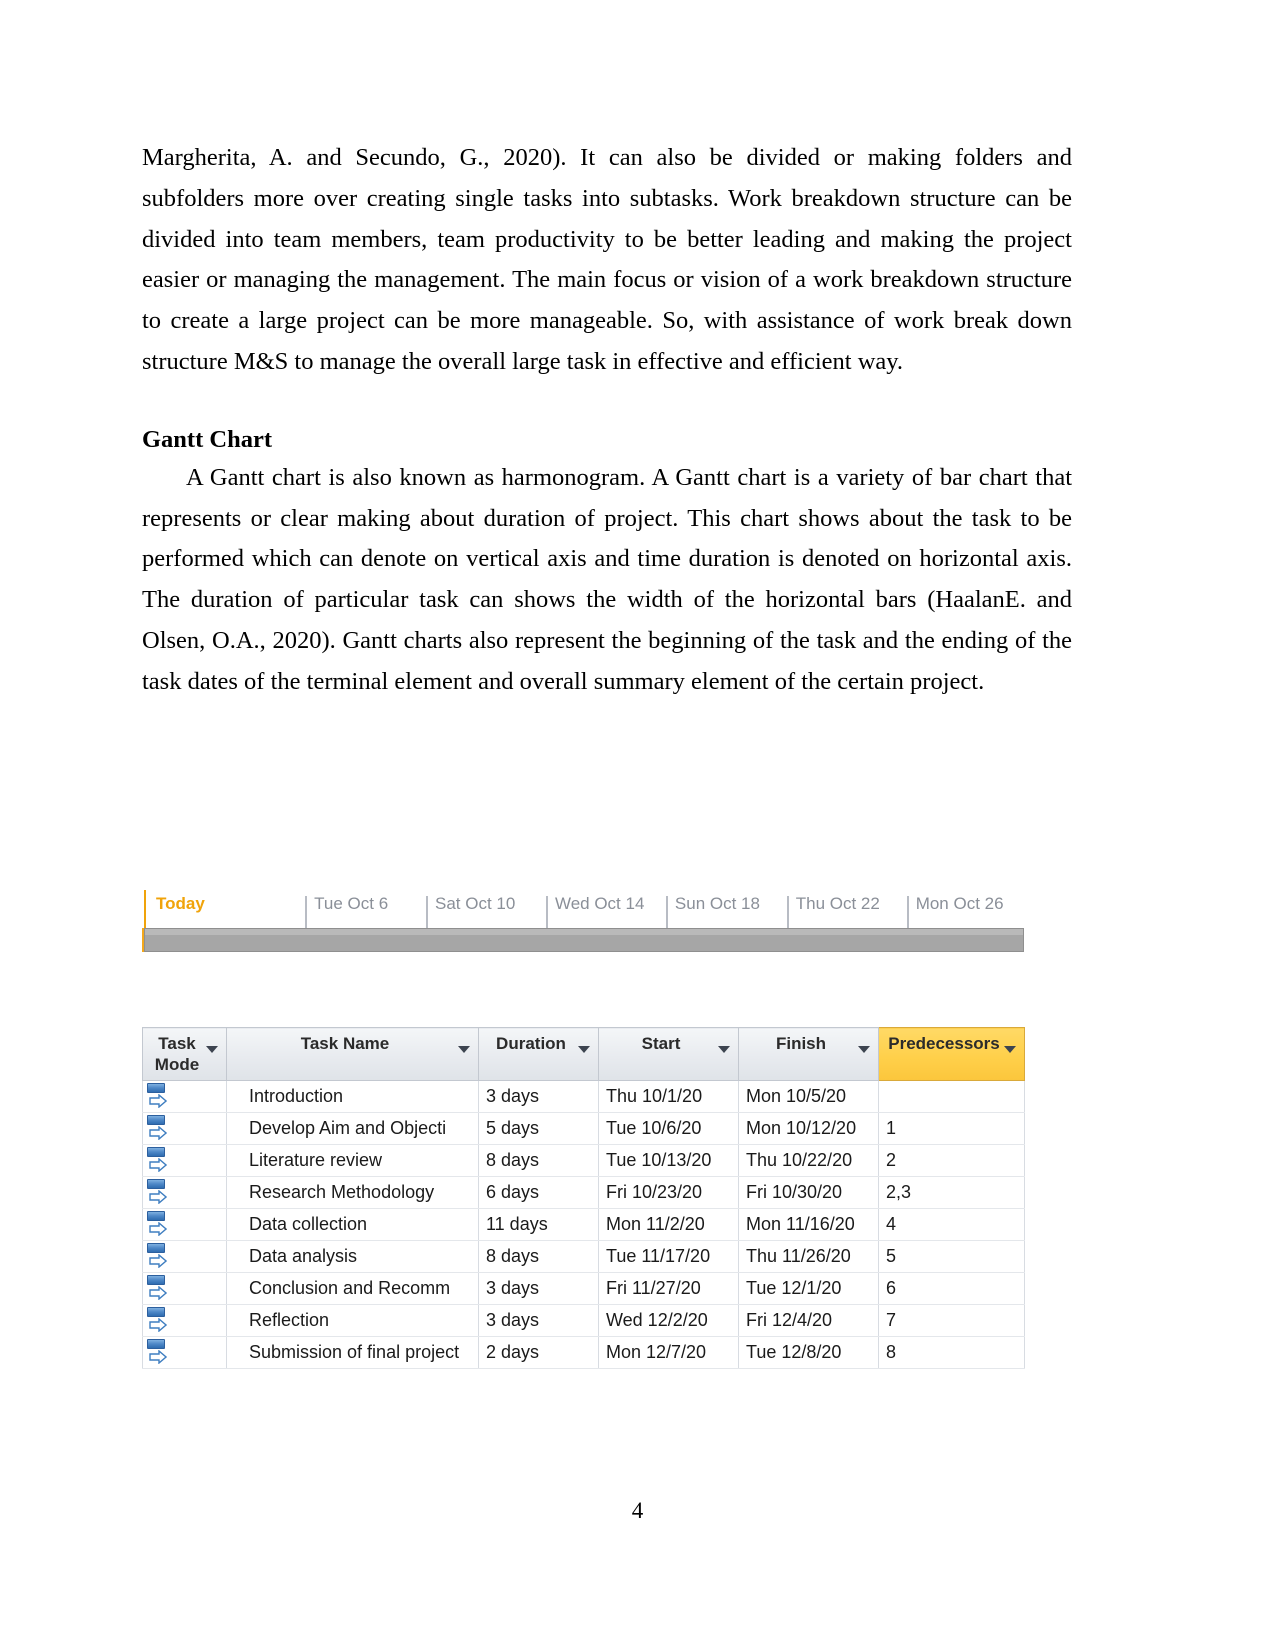 The image size is (1275, 1650). I want to click on cell-task-name: Data analysis, so click(352, 1256).